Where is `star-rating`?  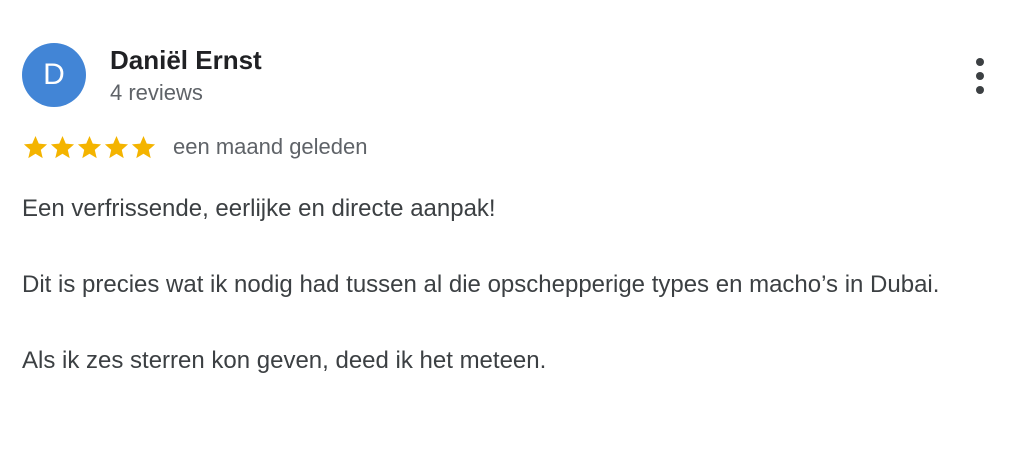
star-rating is located at coordinates (89, 147).